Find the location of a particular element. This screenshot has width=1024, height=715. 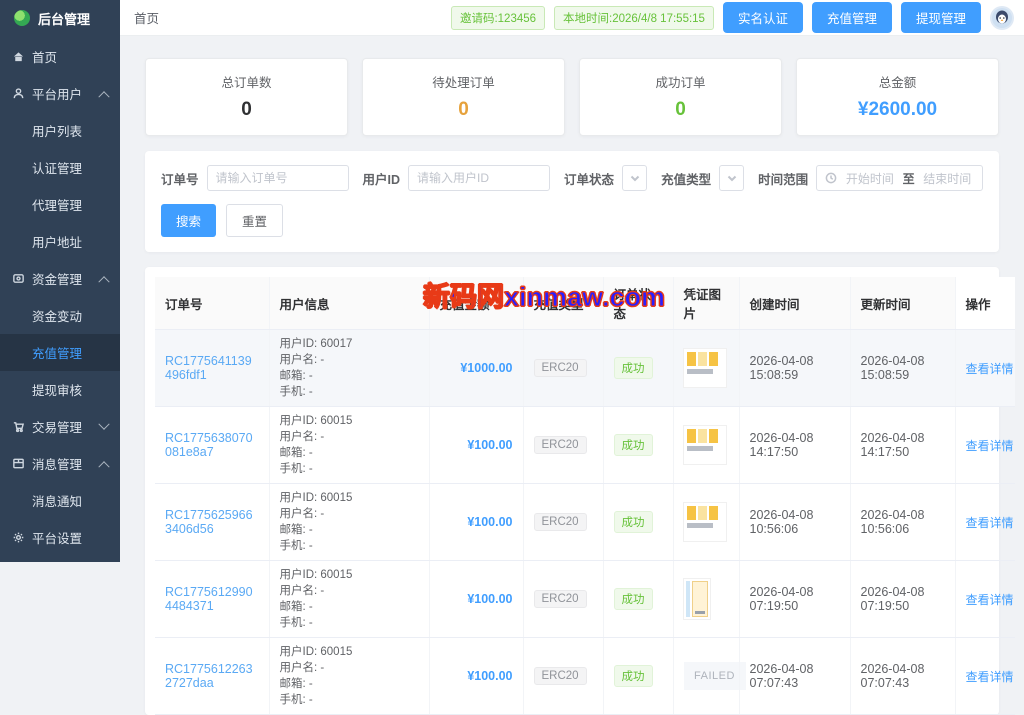

col-updated: 更新时间 is located at coordinates (903, 303).